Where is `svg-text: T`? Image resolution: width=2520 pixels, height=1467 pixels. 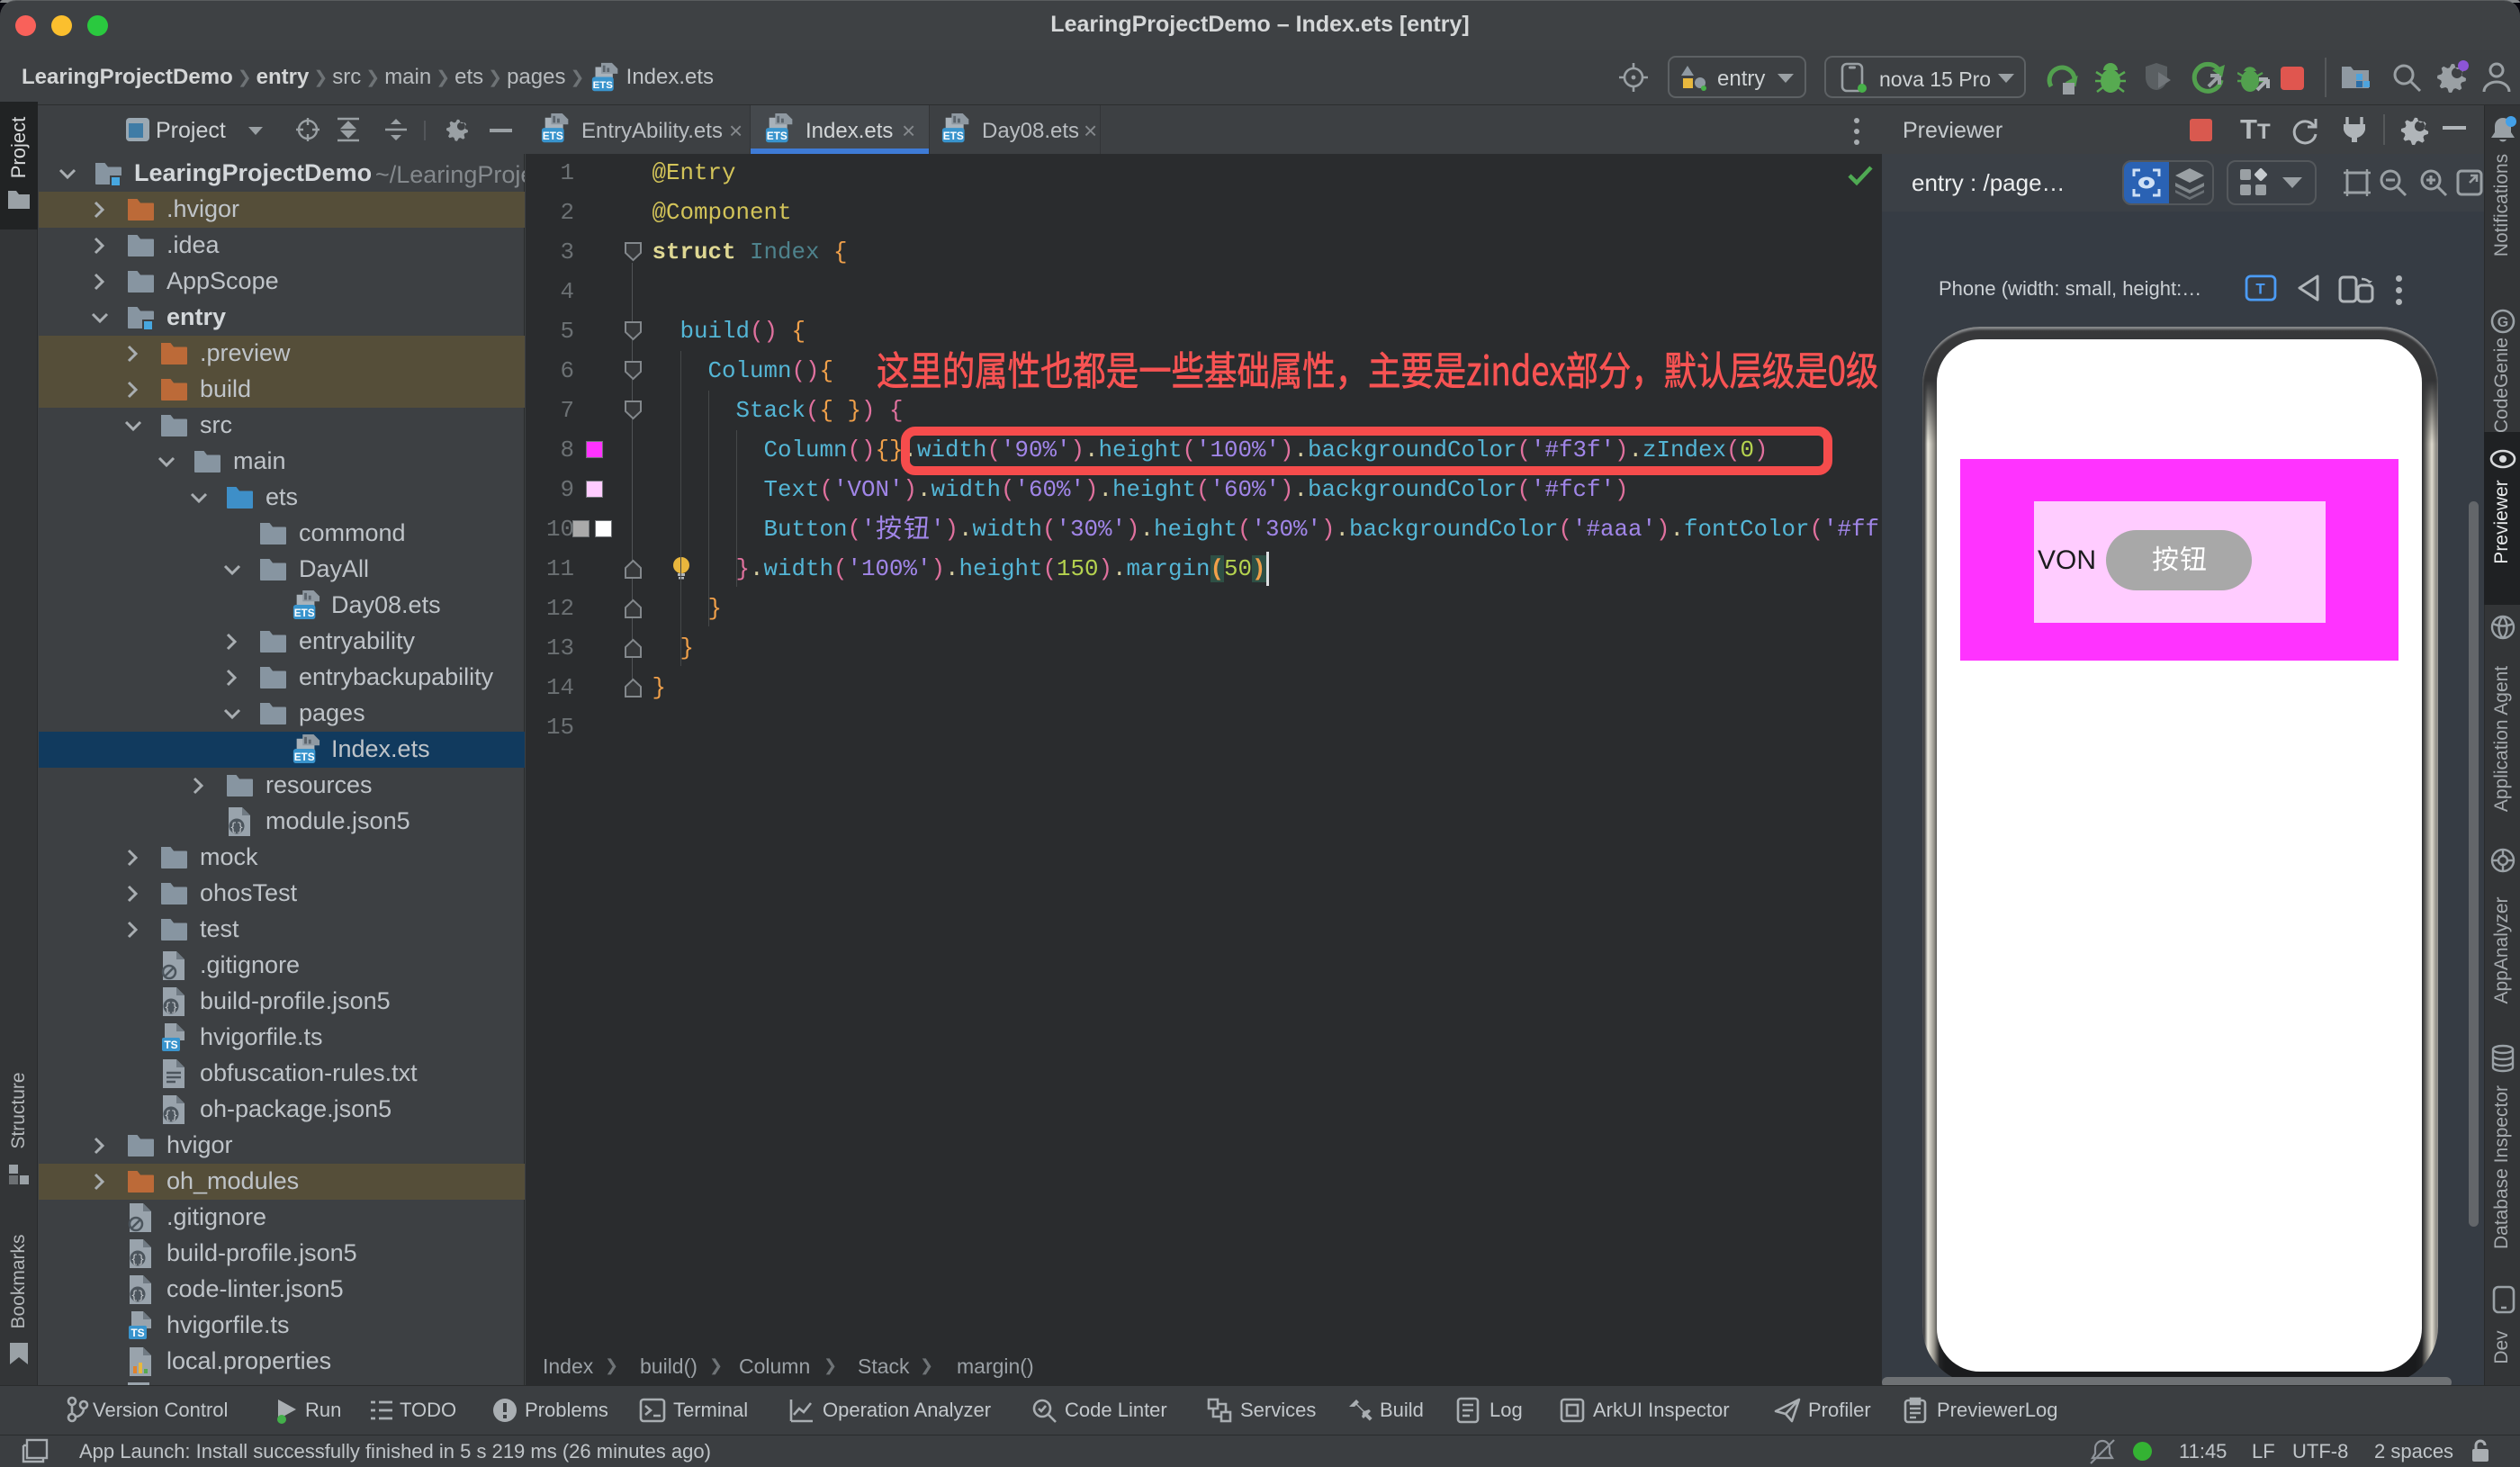 svg-text: T is located at coordinates (2260, 289).